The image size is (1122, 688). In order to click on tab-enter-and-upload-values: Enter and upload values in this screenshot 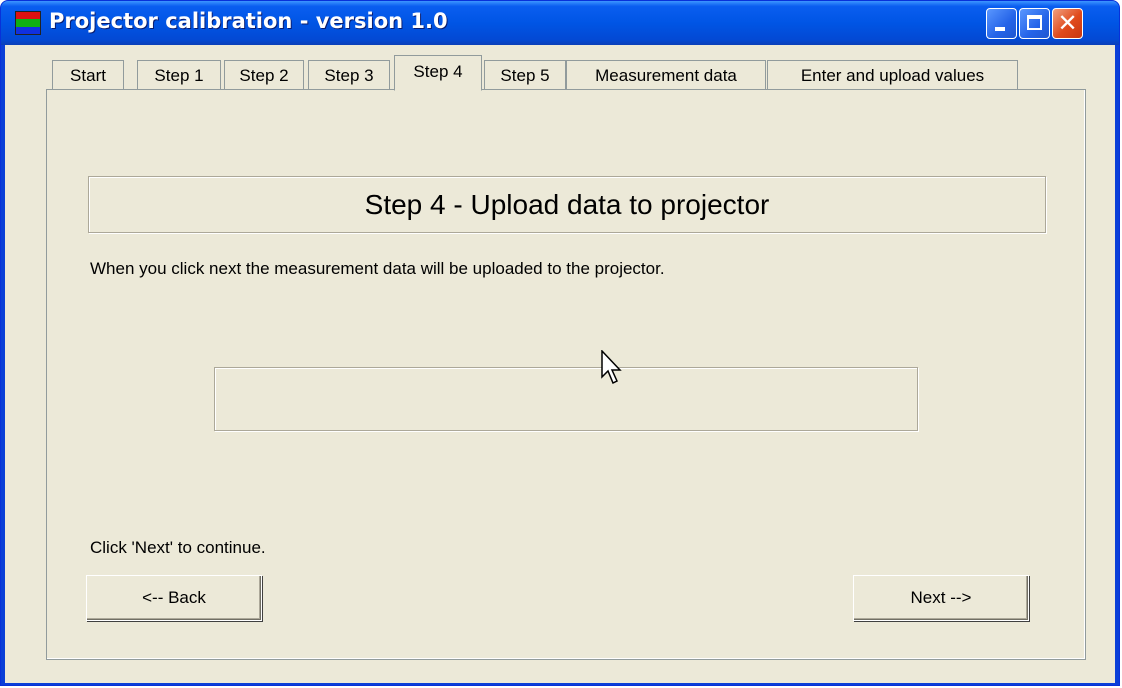, I will do `click(892, 75)`.